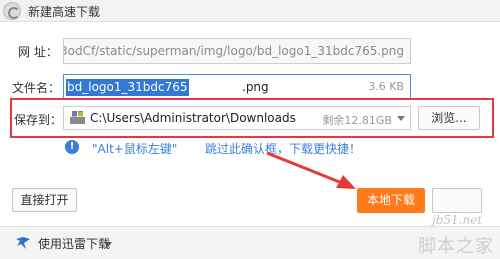 This screenshot has width=500, height=259. Describe the element at coordinates (108, 244) in the screenshot. I see `chevron-down-icon` at that location.